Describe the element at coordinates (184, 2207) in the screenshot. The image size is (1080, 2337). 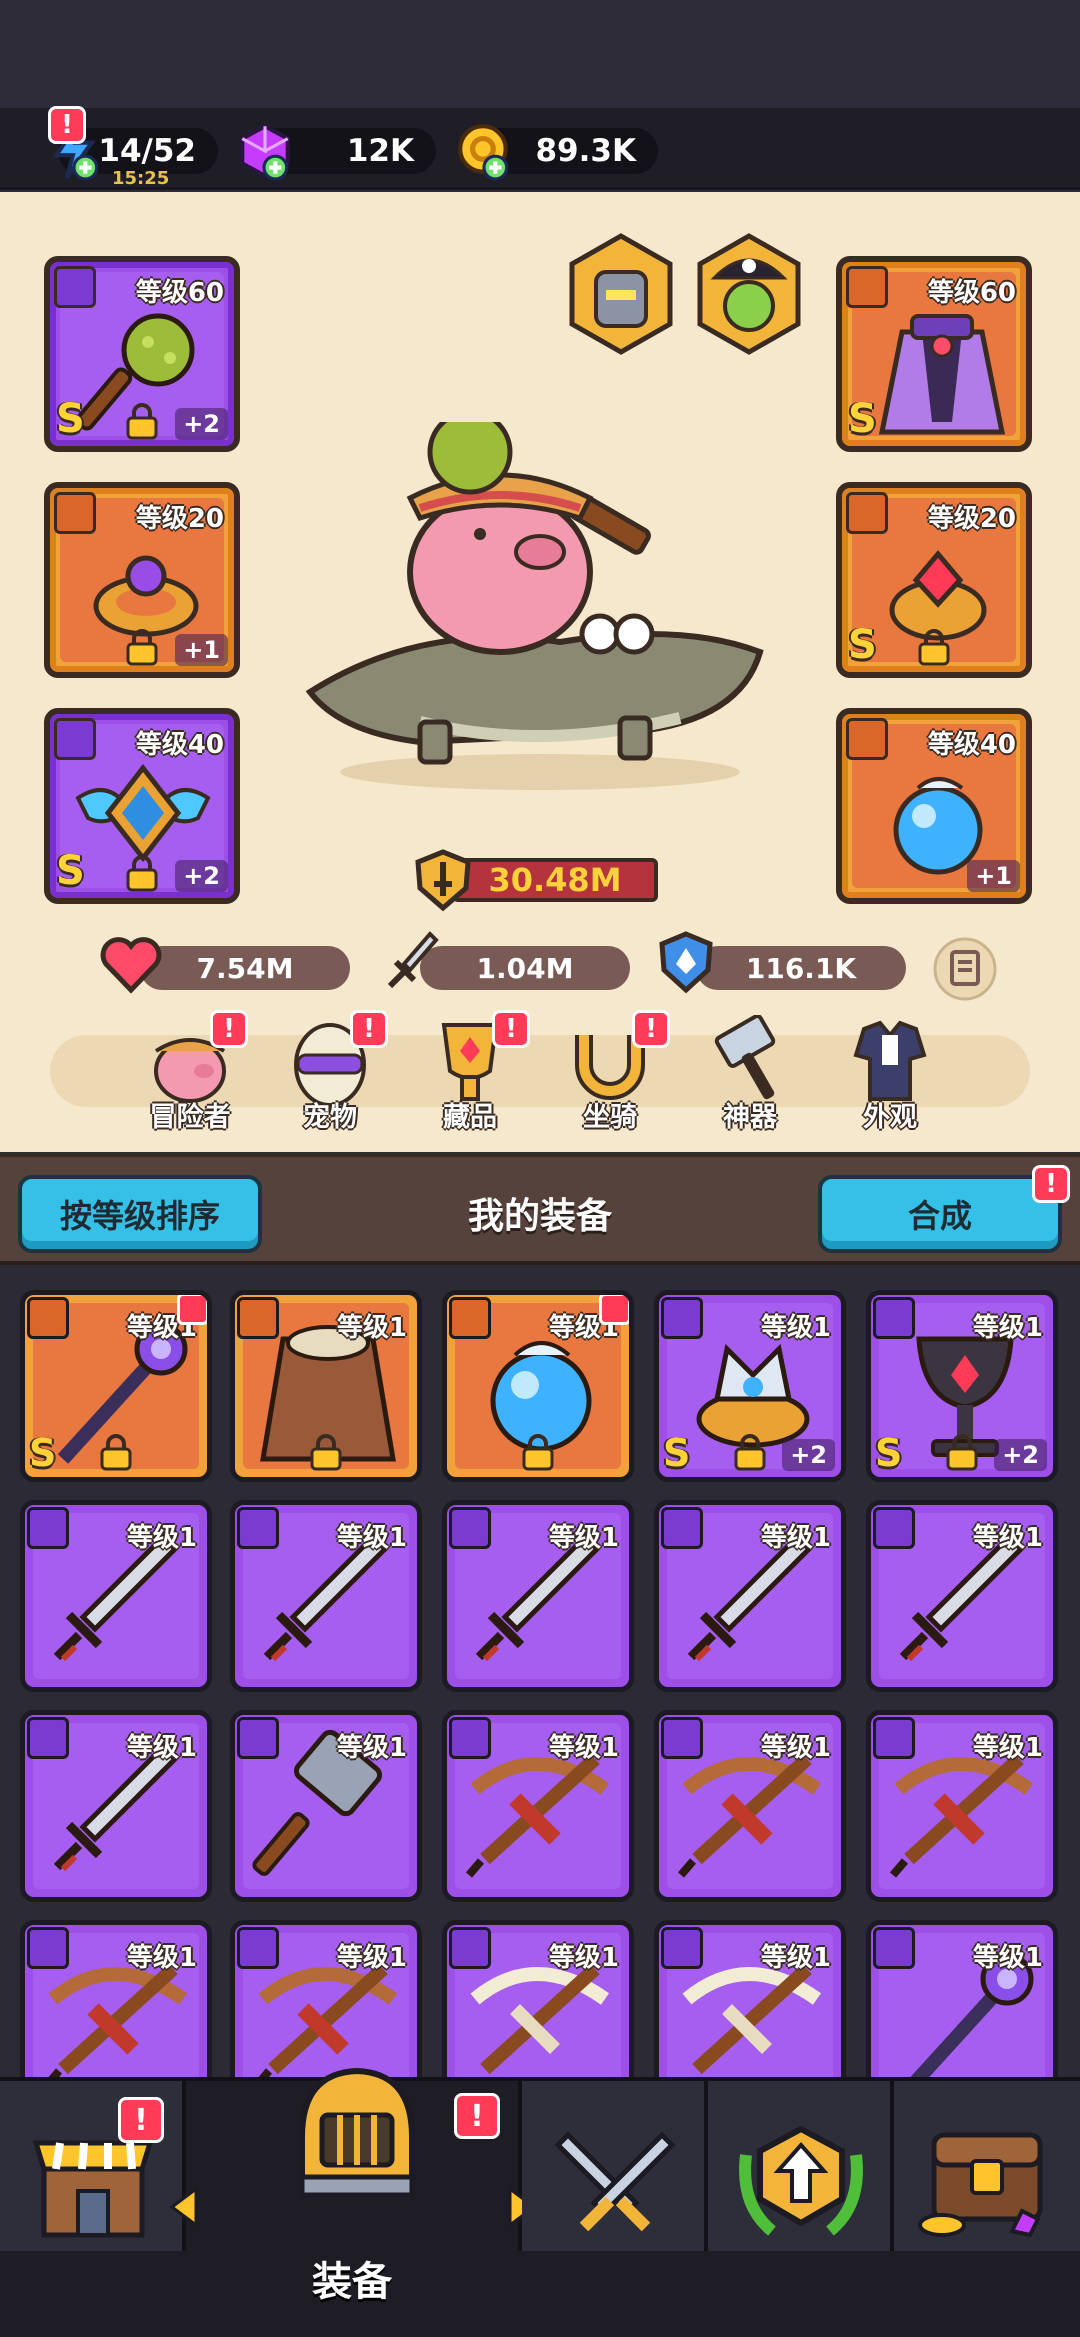
I see `chevron-left-icon` at that location.